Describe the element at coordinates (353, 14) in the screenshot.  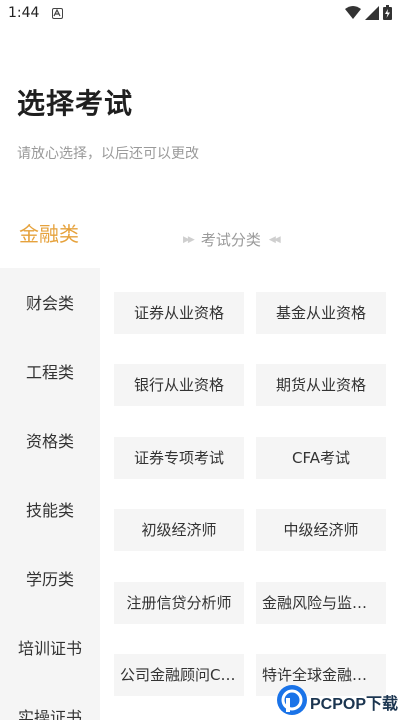
I see `wifi-icon` at that location.